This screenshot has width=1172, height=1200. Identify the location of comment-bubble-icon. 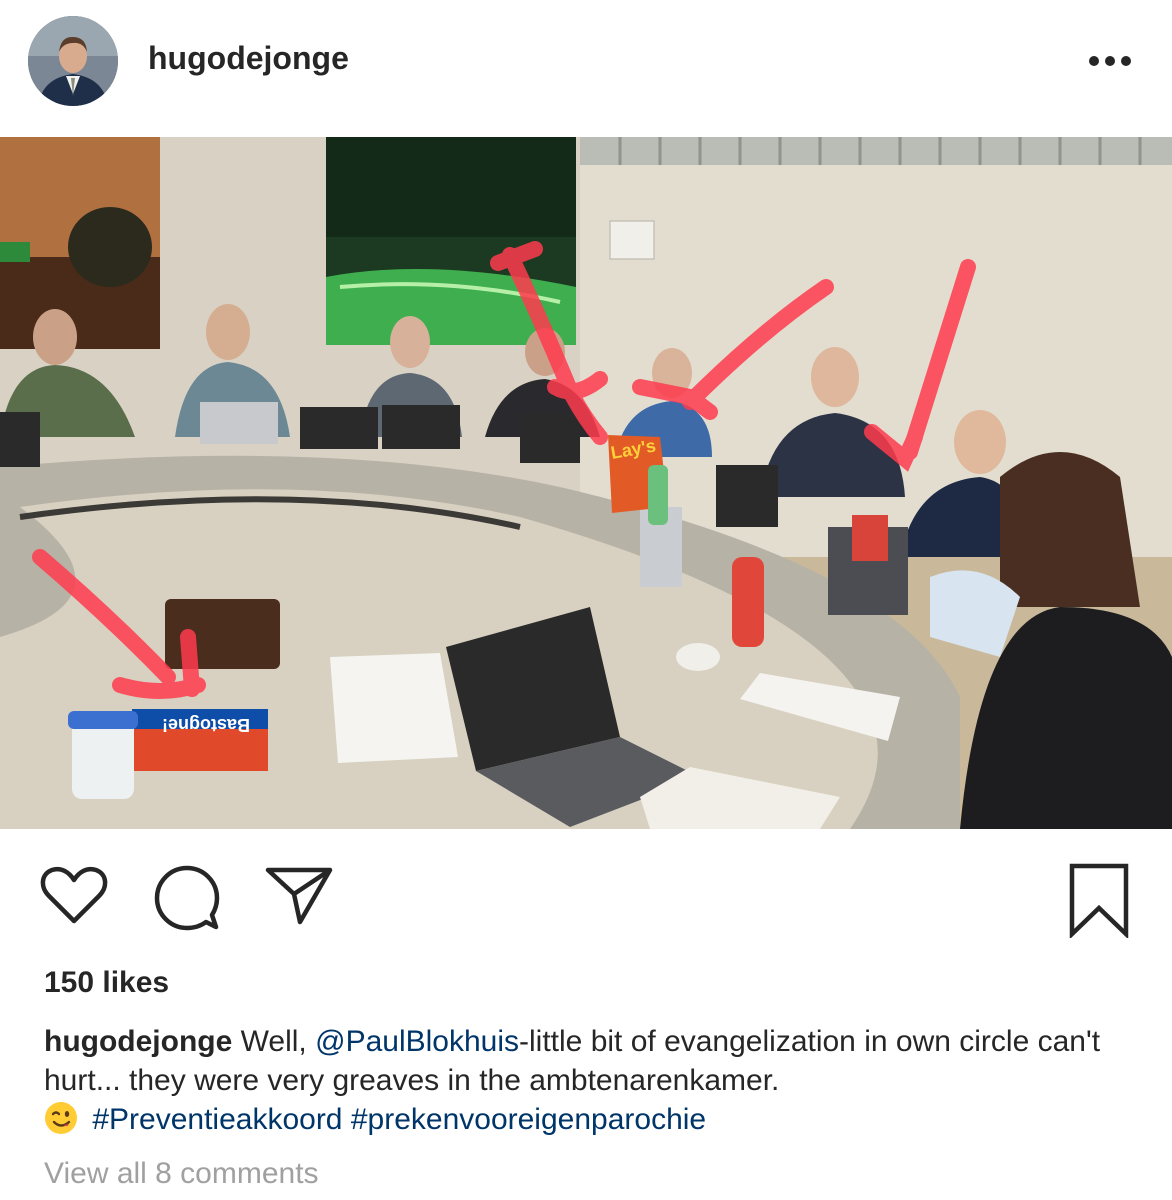
(187, 898).